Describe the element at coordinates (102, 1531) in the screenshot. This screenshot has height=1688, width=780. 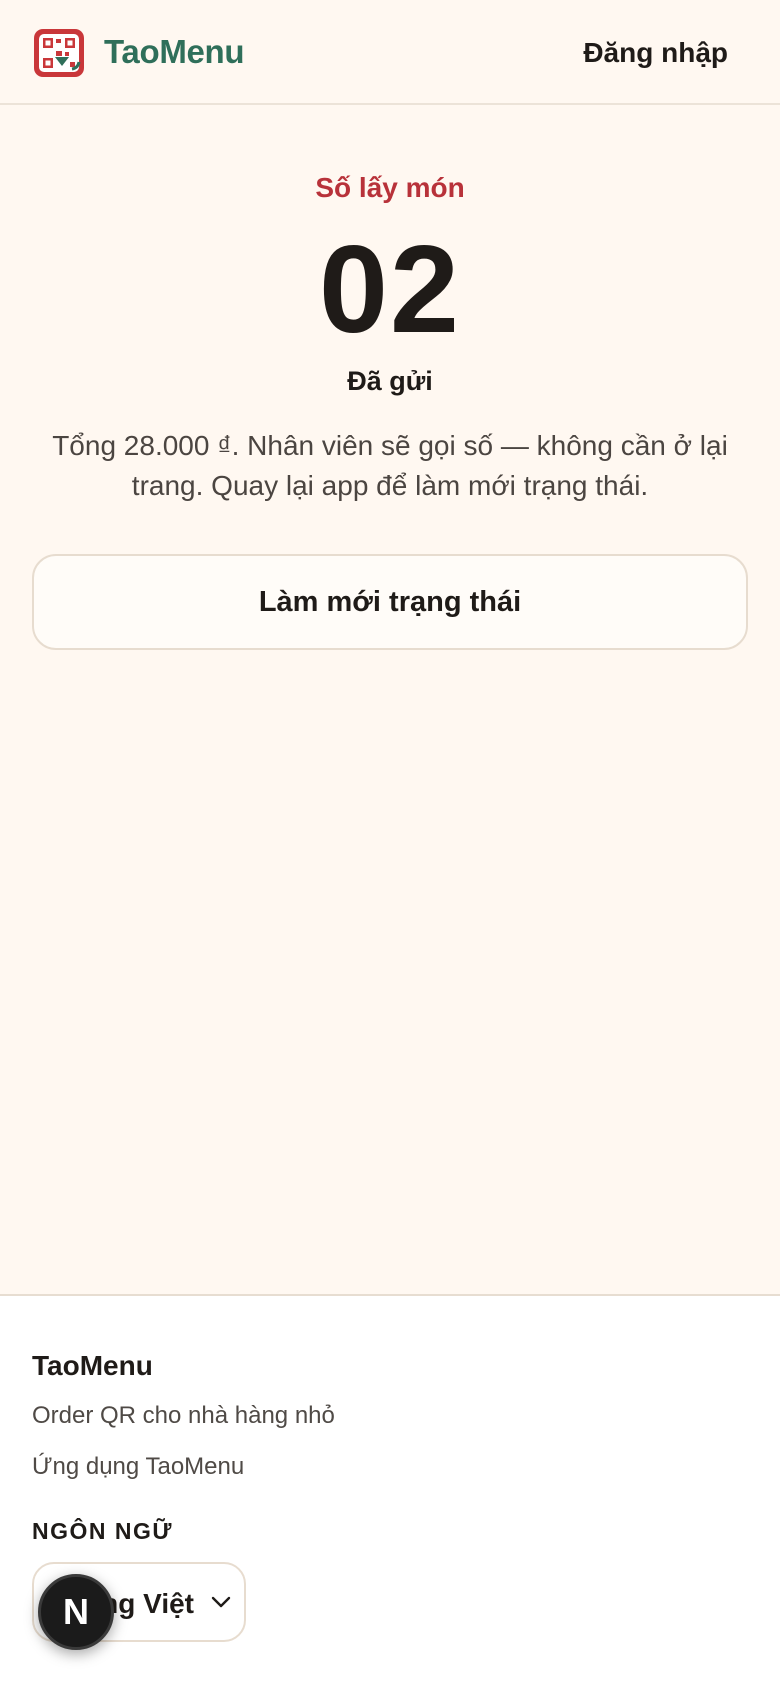
I see `language-heading: NGÔN NGỮ` at that location.